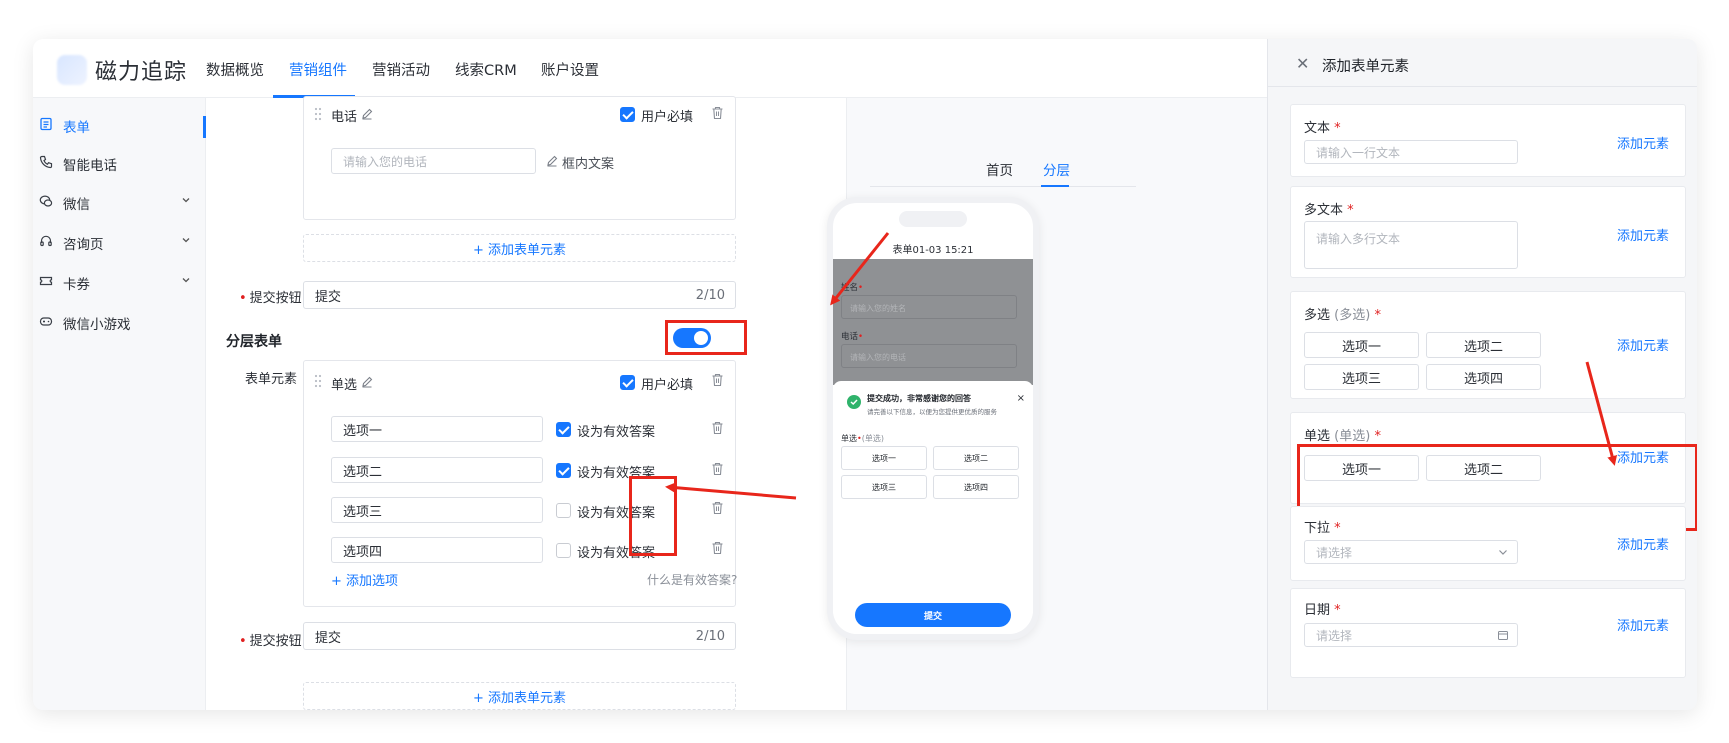 The width and height of the screenshot is (1729, 743). What do you see at coordinates (1302, 63) in the screenshot?
I see `close-icon: ✕` at bounding box center [1302, 63].